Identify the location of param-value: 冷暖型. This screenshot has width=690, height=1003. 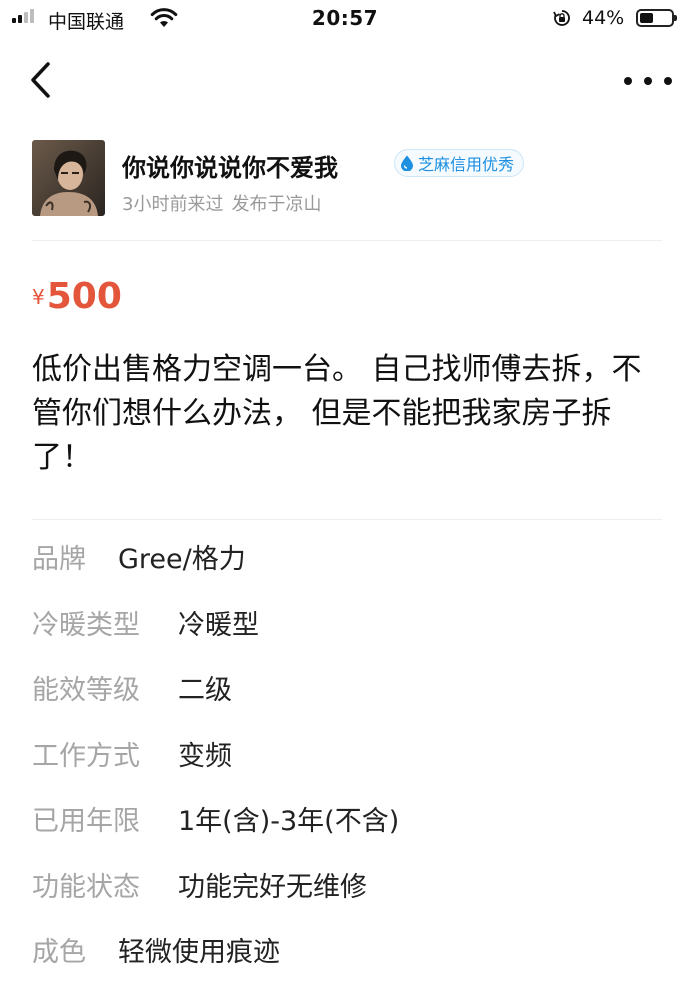
(218, 625).